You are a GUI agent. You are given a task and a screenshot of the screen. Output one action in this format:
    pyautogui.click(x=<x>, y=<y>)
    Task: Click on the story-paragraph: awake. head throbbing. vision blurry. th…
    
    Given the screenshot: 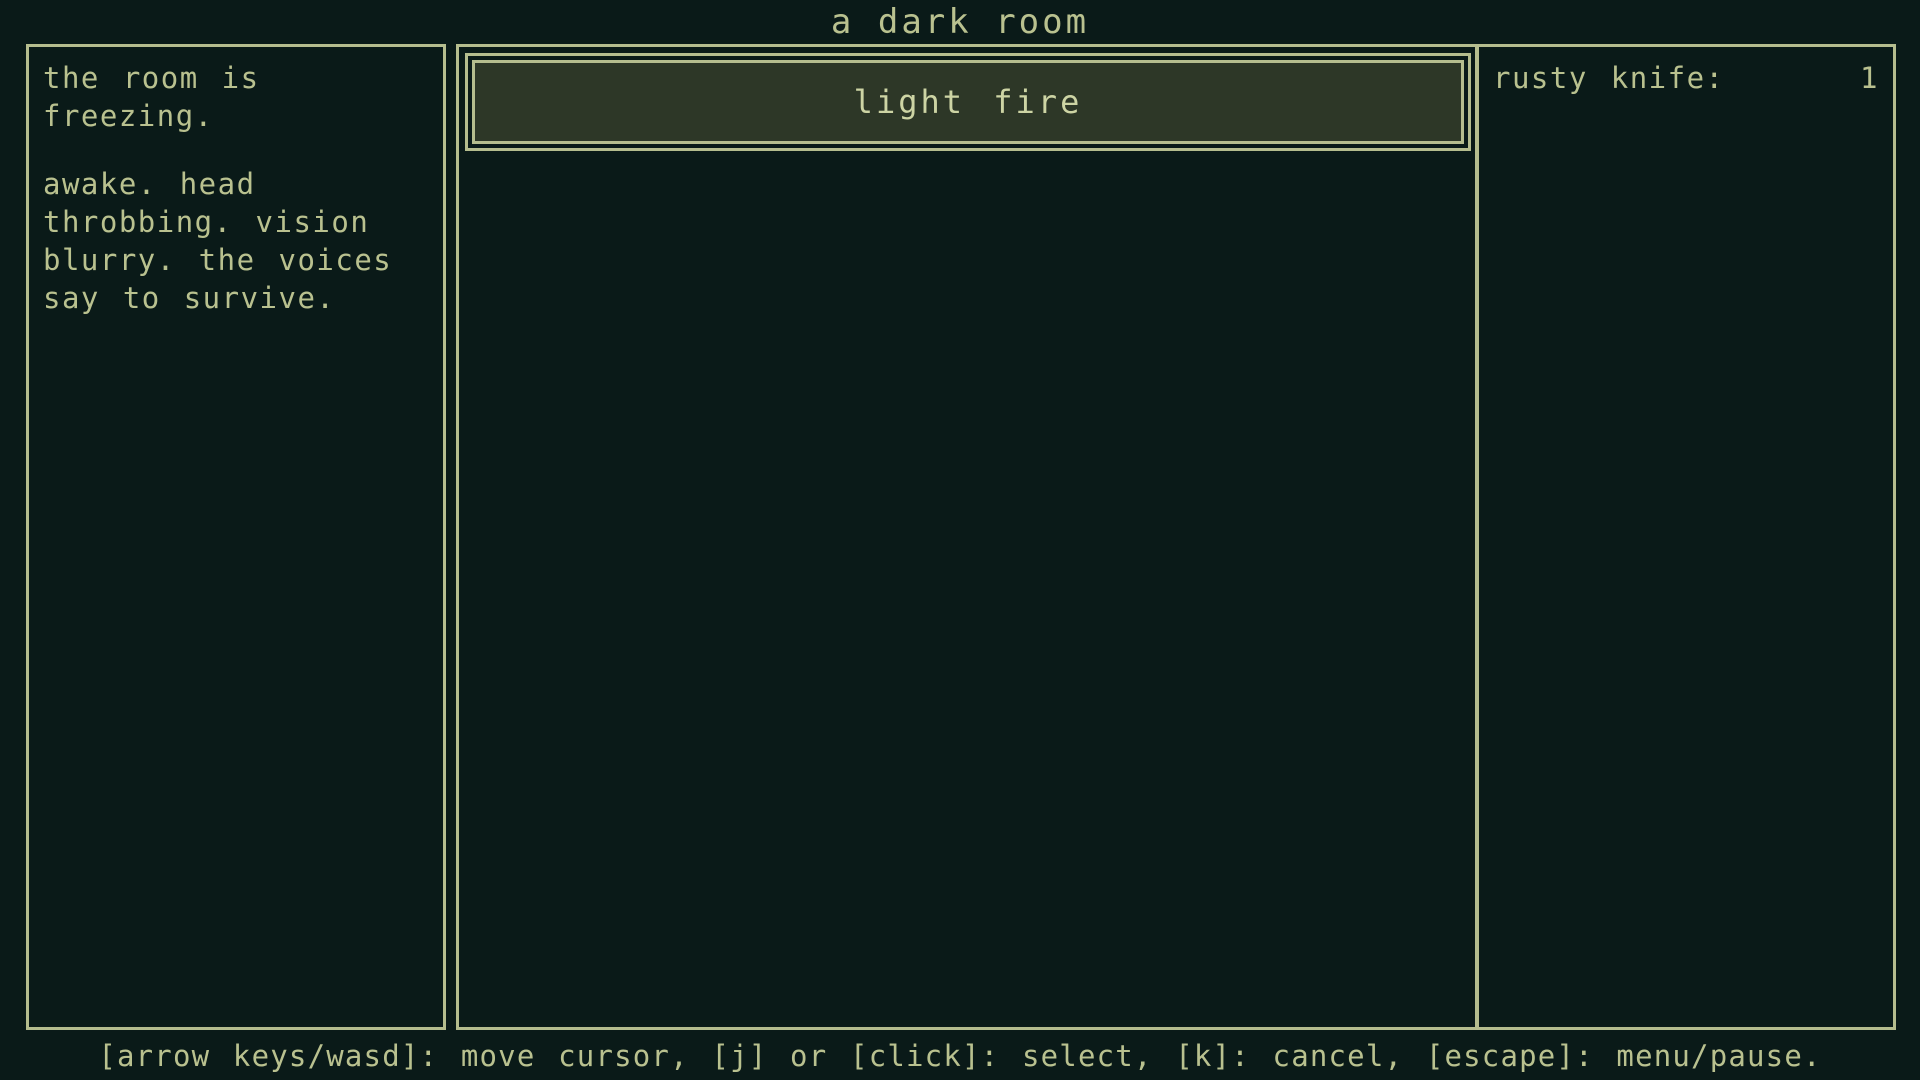 What is the action you would take?
    pyautogui.click(x=218, y=241)
    